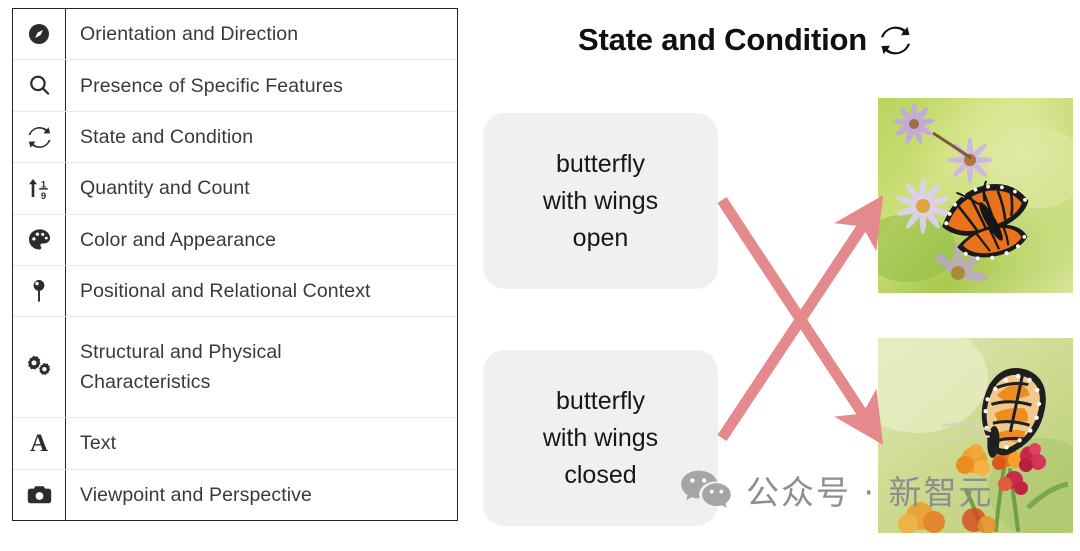 Image resolution: width=1080 pixels, height=551 pixels. I want to click on table-row: Color and Appearance, so click(235, 240).